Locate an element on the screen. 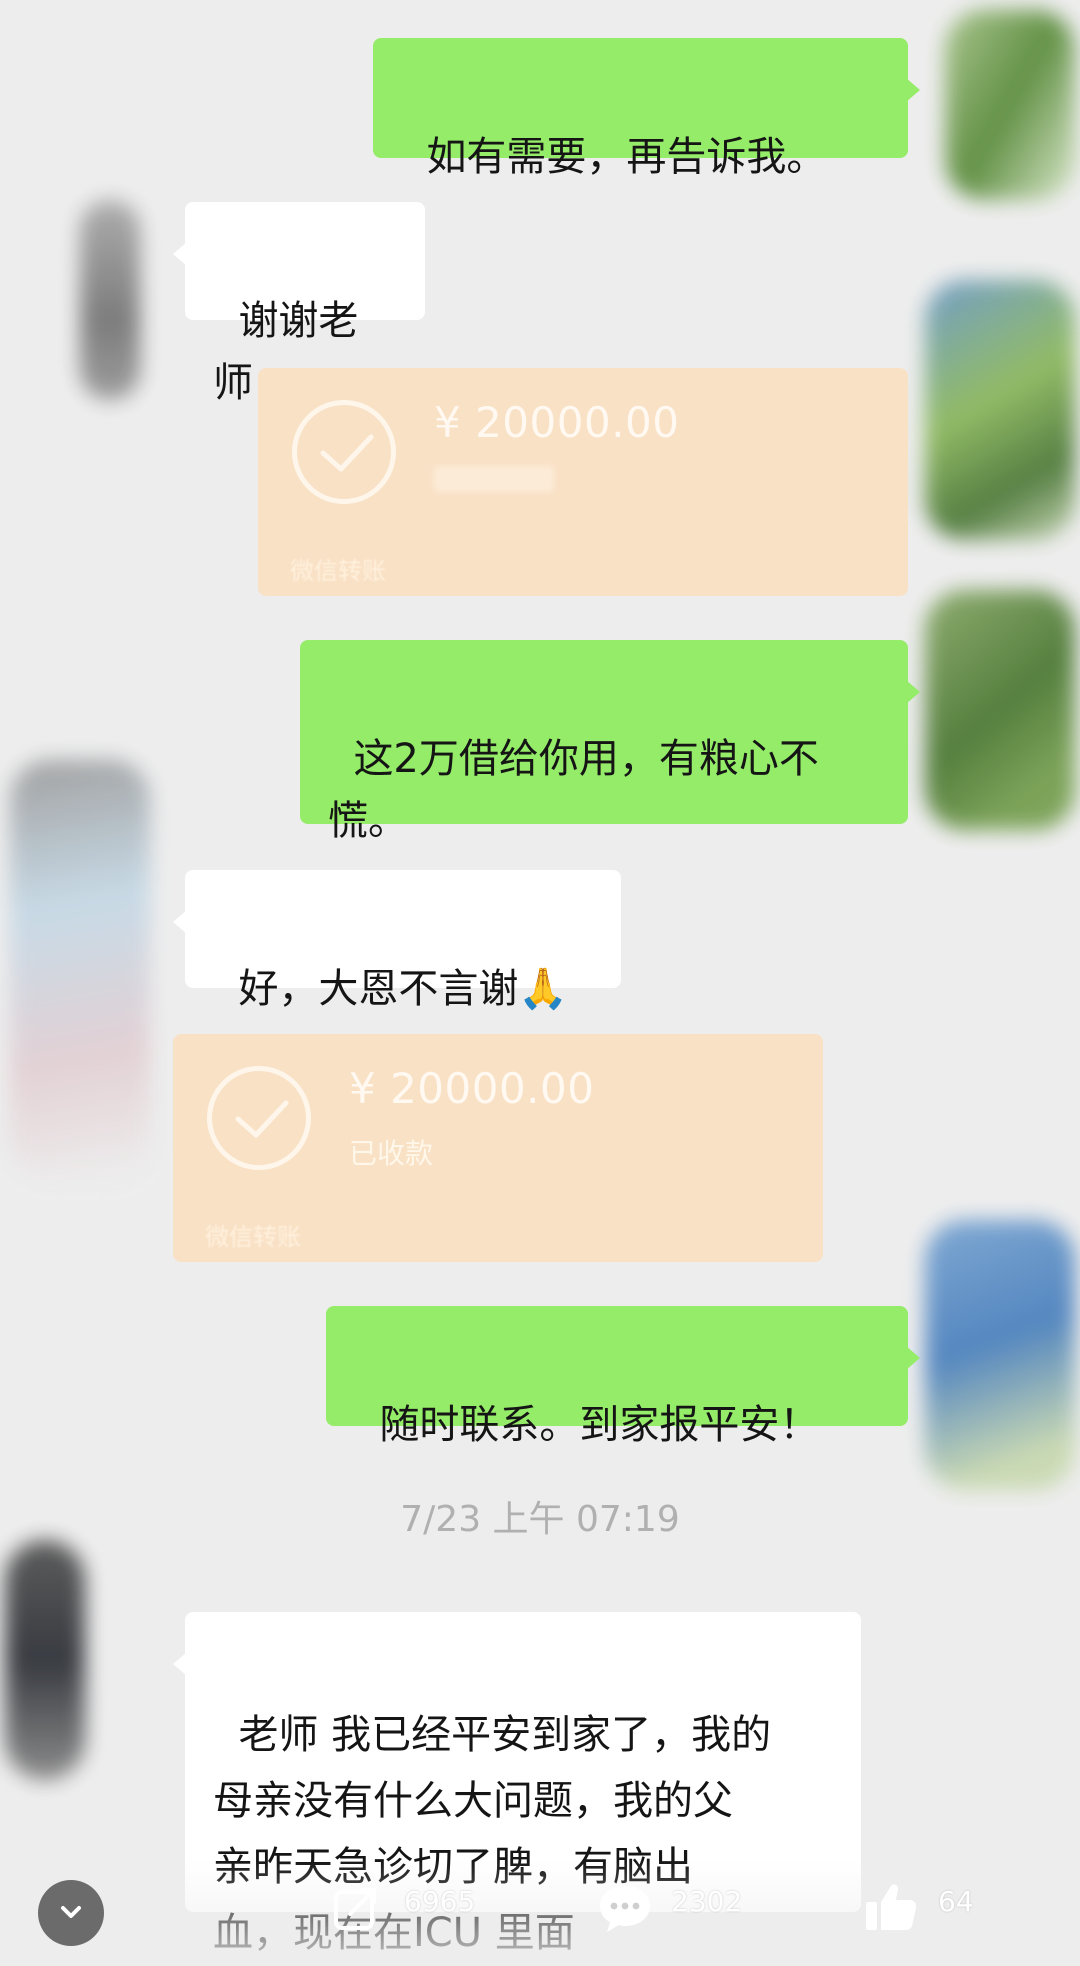  message-bubble-outgoing: 随时联系。到家报平安！ is located at coordinates (623, 1377).